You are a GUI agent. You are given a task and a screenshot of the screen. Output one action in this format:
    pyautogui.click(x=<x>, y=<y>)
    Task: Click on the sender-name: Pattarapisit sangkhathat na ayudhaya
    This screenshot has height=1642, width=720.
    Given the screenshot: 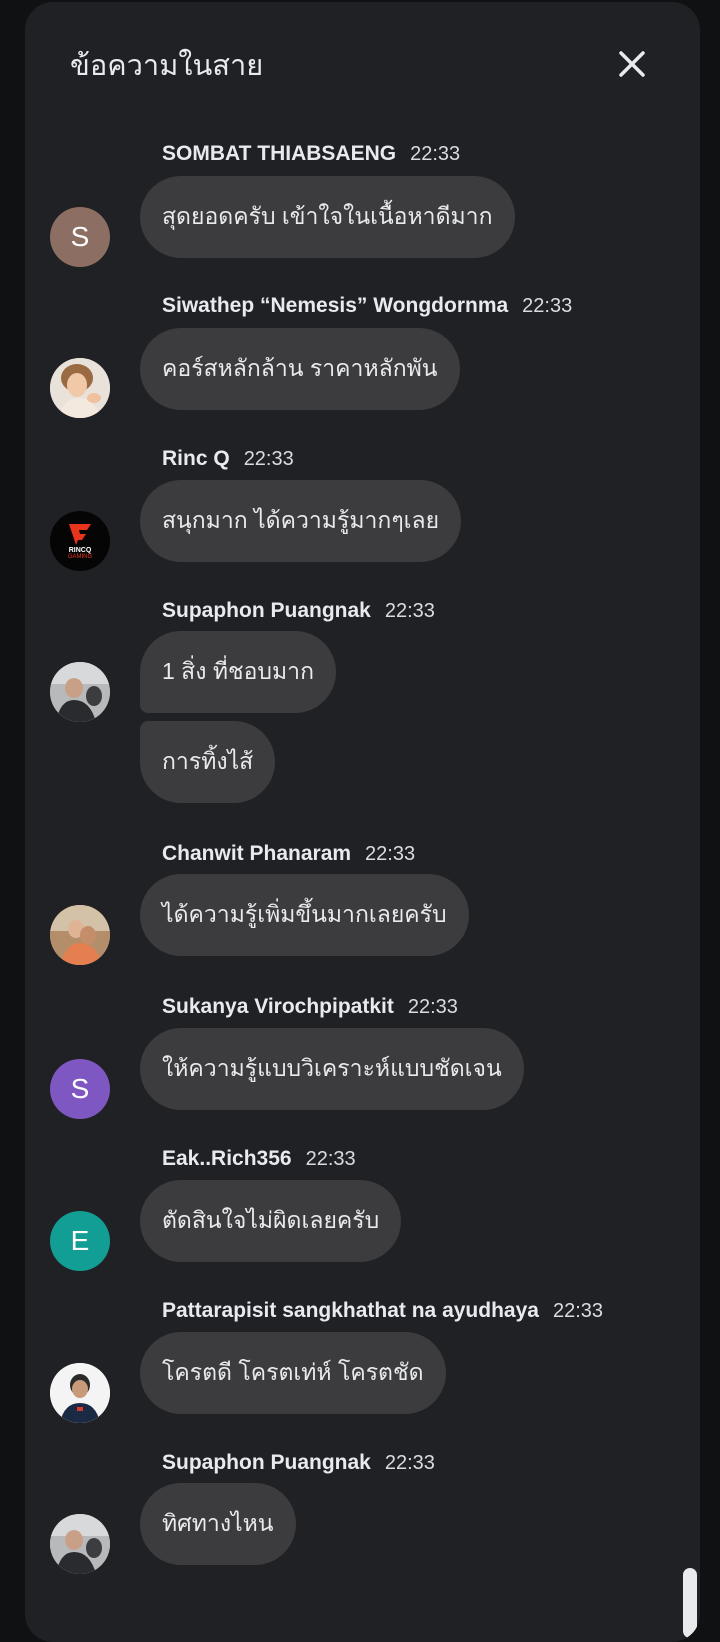 What is the action you would take?
    pyautogui.click(x=350, y=1310)
    